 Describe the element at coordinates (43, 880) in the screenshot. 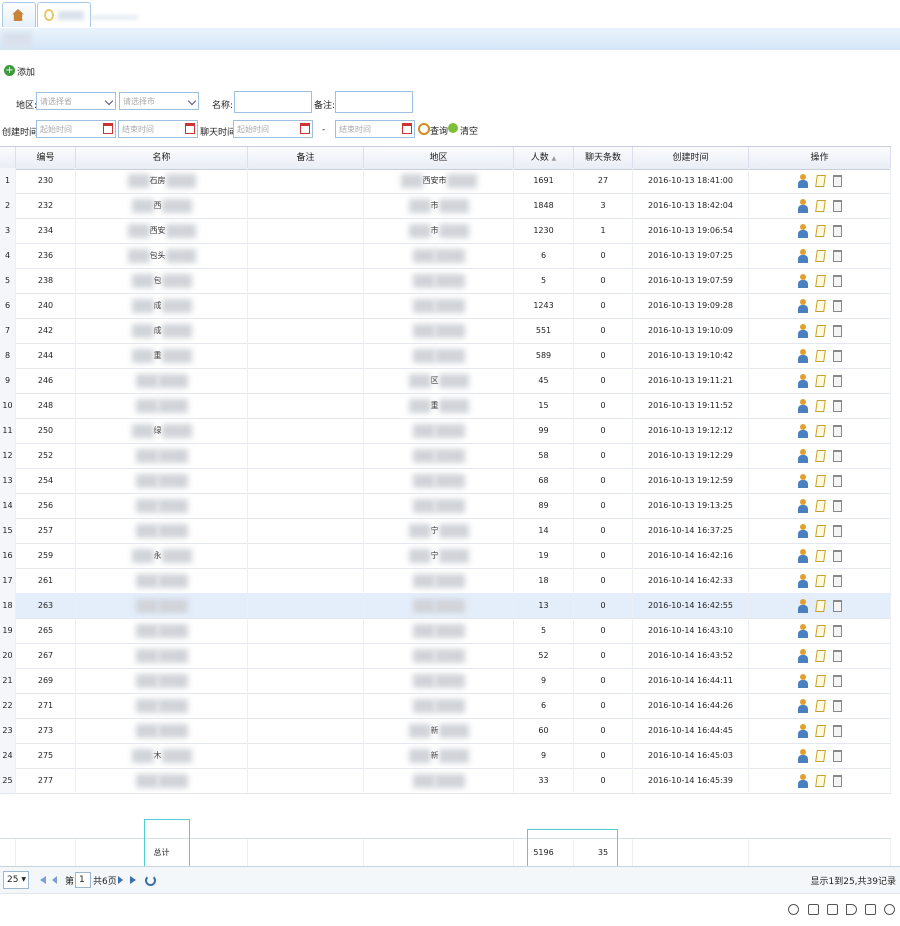

I see `first-page-icon` at that location.